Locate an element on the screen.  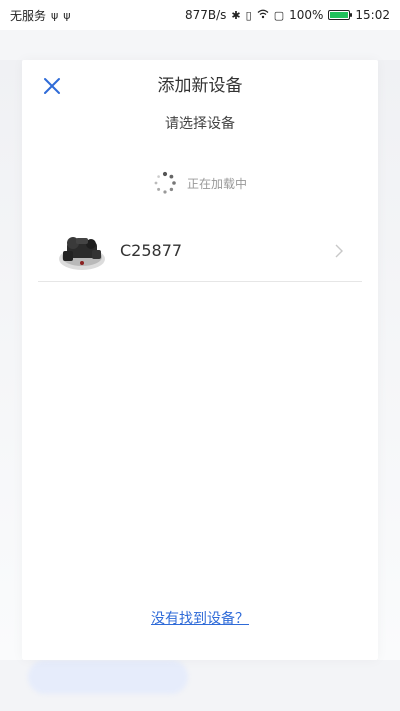
background-header is located at coordinates (200, 45).